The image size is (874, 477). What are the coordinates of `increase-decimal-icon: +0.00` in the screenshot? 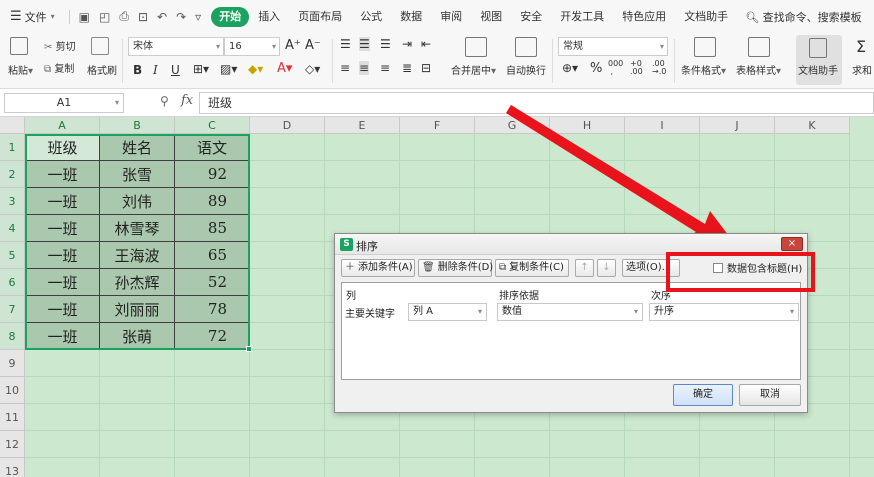 It's located at (636, 68).